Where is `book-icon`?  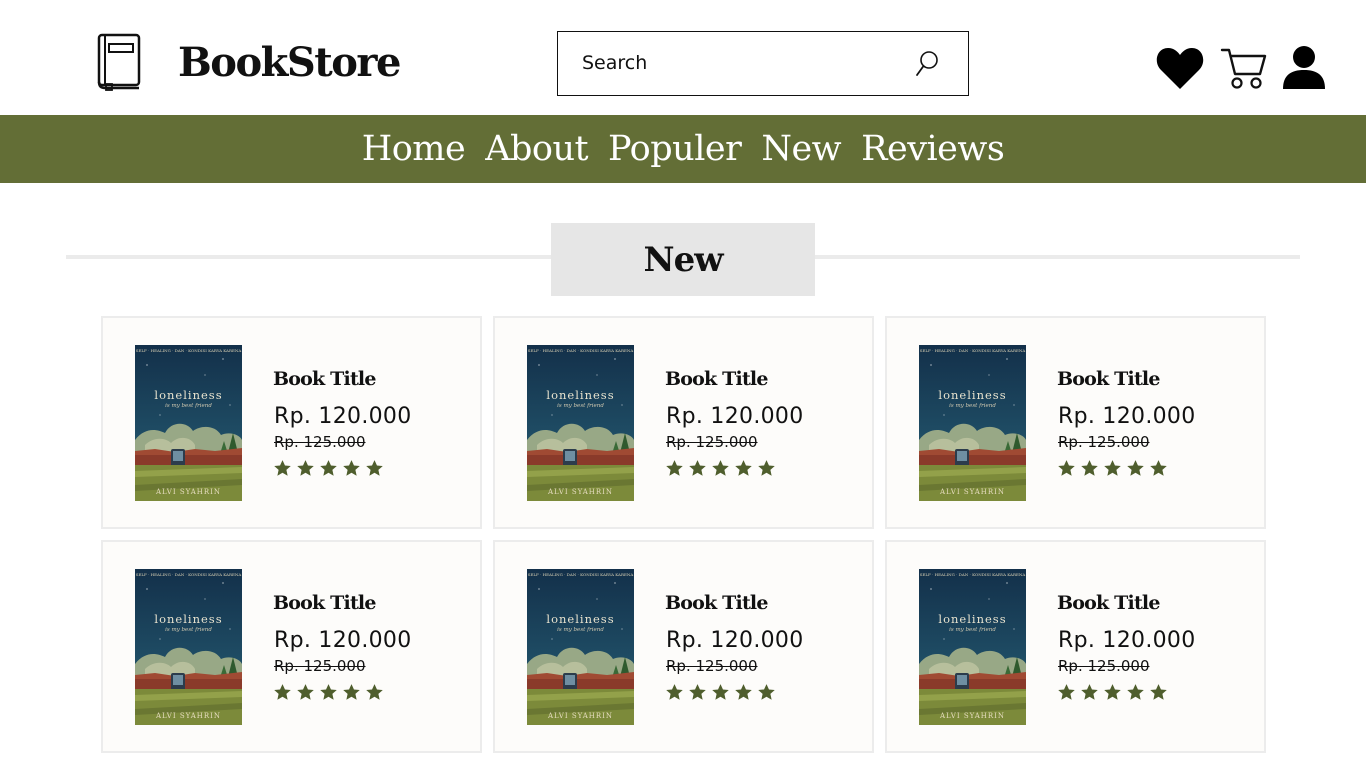
book-icon is located at coordinates (120, 62).